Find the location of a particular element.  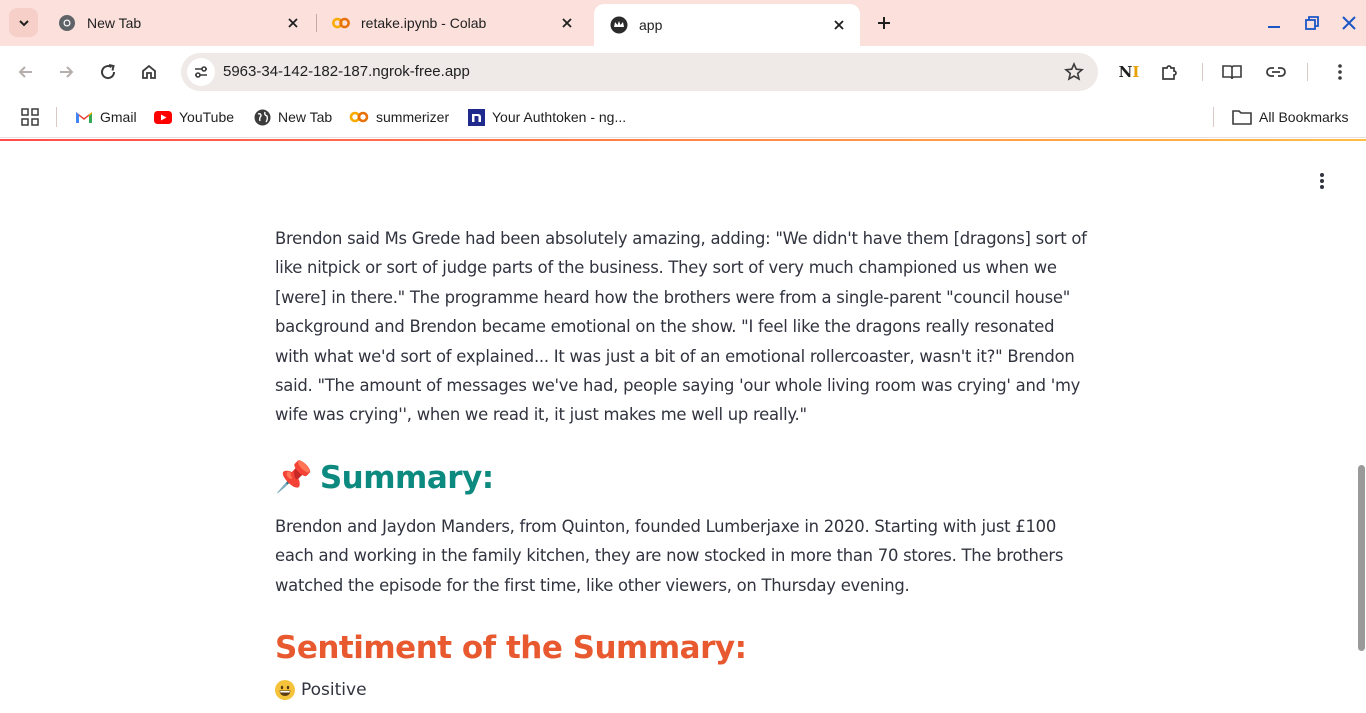

new-tab-button is located at coordinates (884, 23).